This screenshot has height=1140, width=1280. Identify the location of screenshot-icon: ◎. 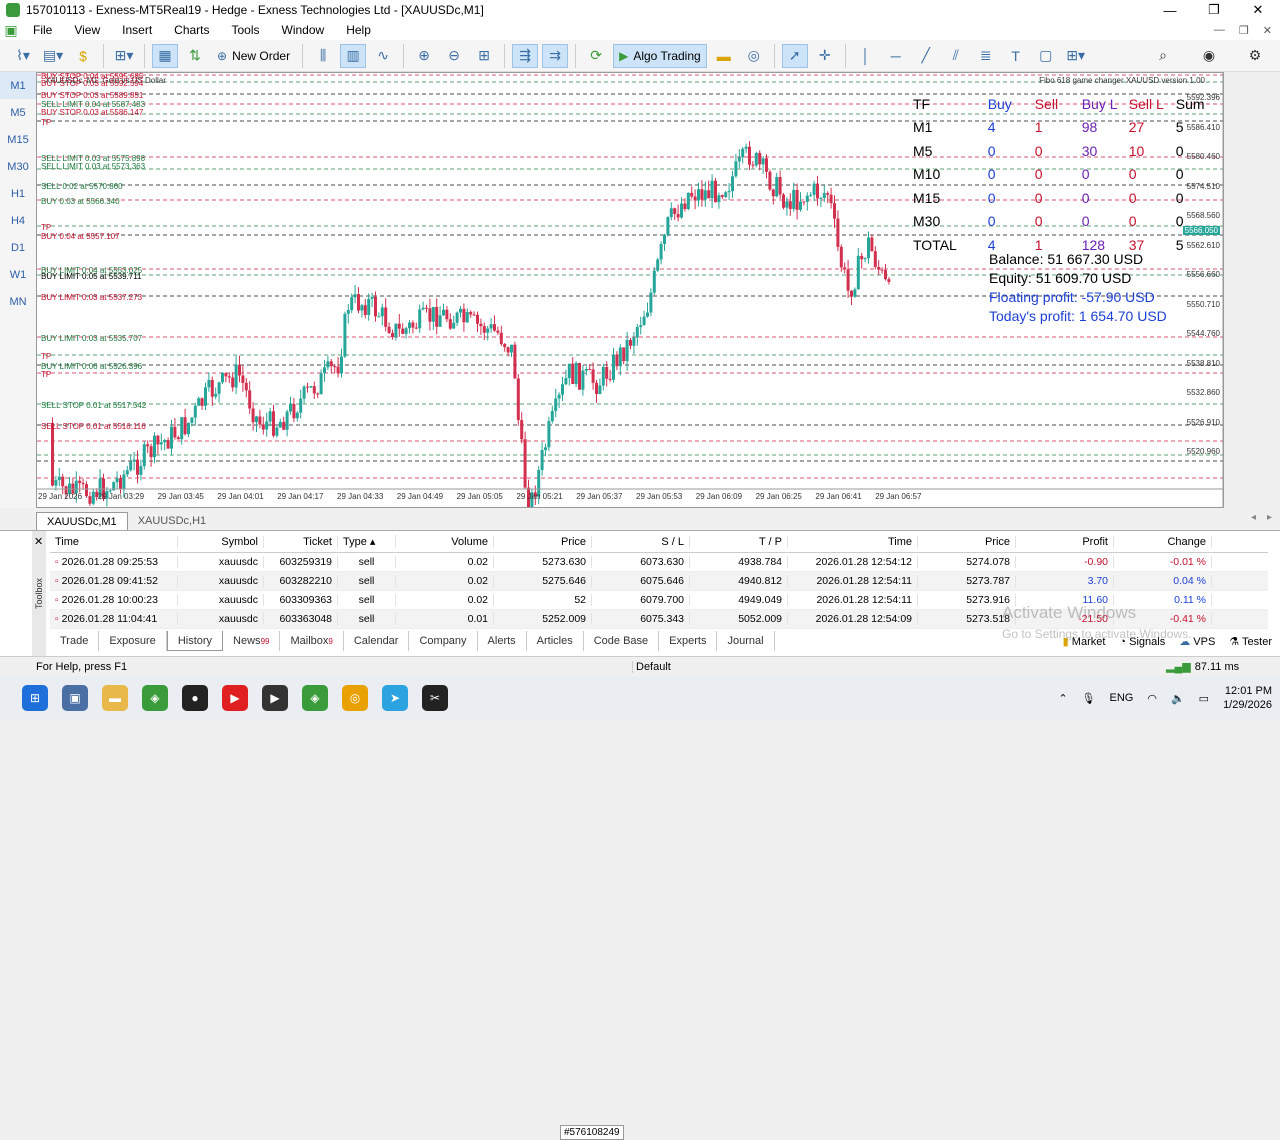
(754, 56).